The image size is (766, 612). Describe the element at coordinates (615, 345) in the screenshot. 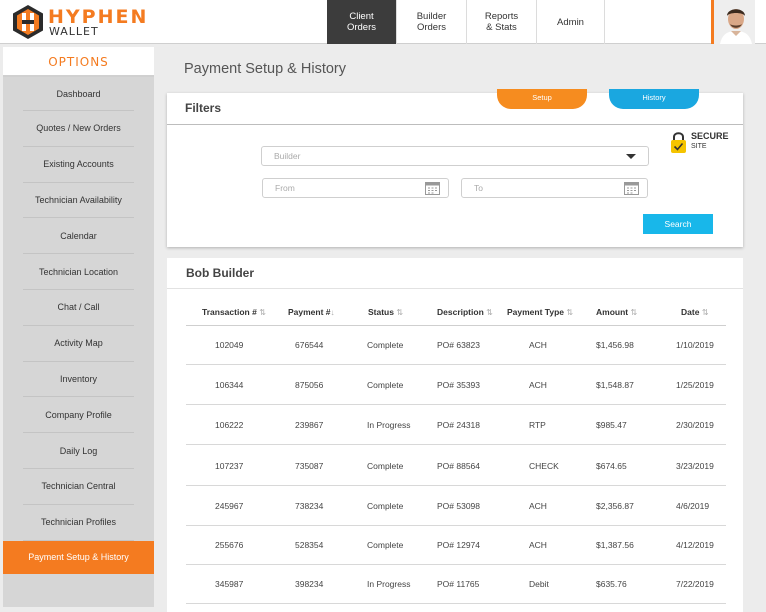

I see `cell-amount: $1,456.98` at that location.